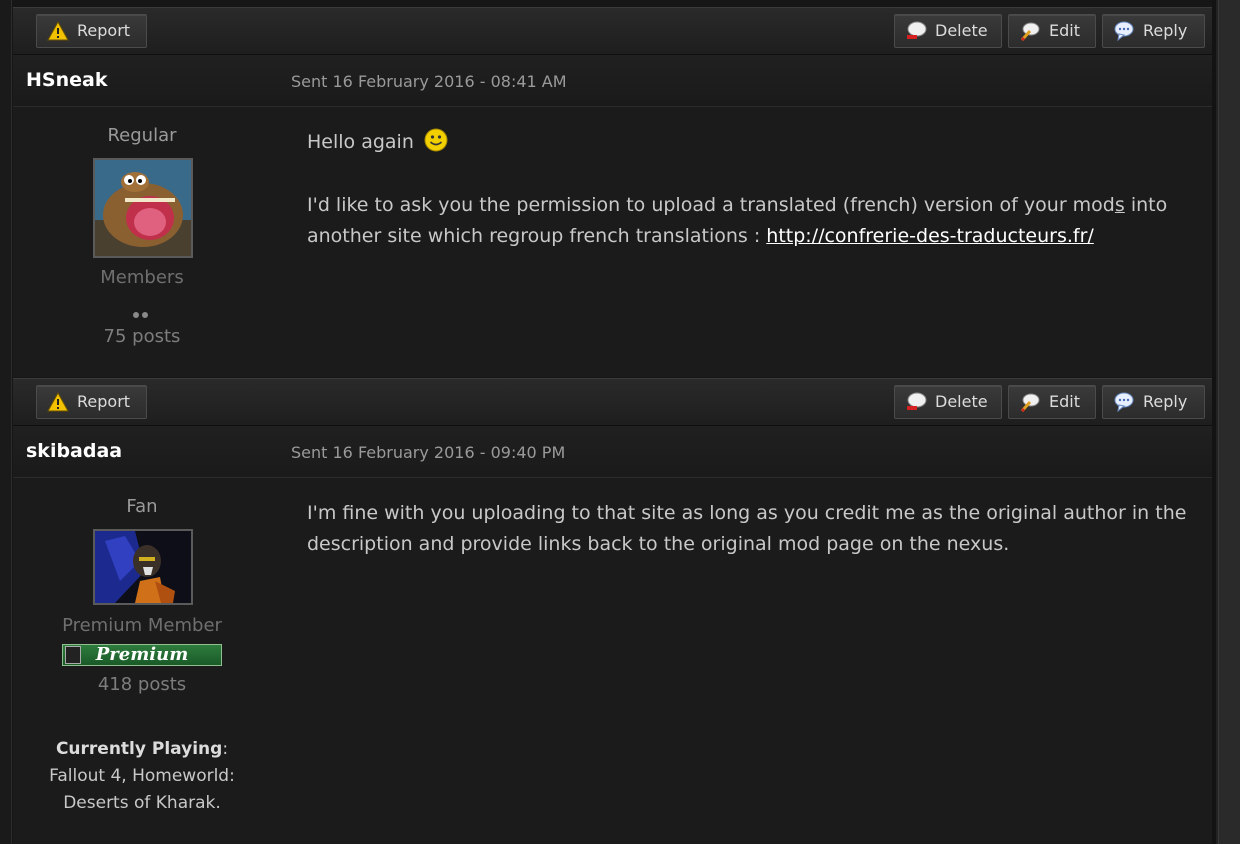 Image resolution: width=1240 pixels, height=844 pixels. What do you see at coordinates (142, 625) in the screenshot?
I see `user-group: Premium Member` at bounding box center [142, 625].